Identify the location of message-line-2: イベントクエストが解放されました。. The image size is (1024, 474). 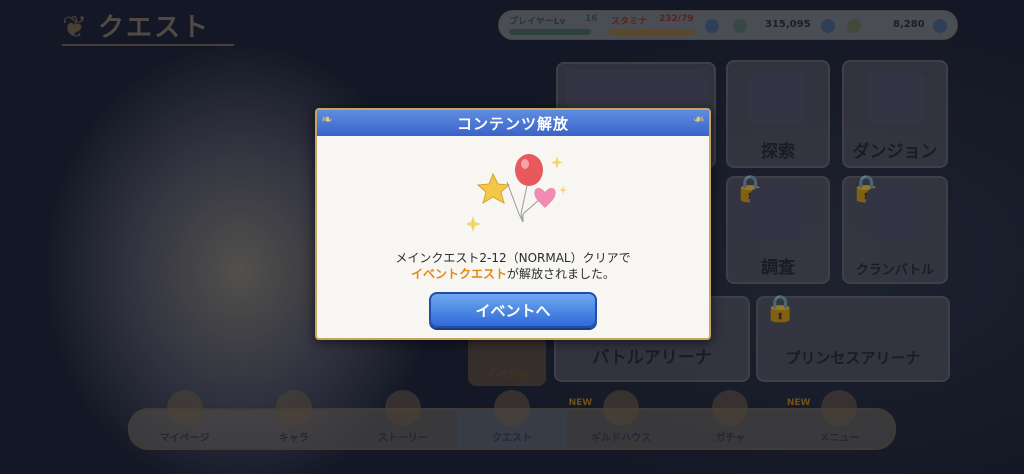
(513, 274).